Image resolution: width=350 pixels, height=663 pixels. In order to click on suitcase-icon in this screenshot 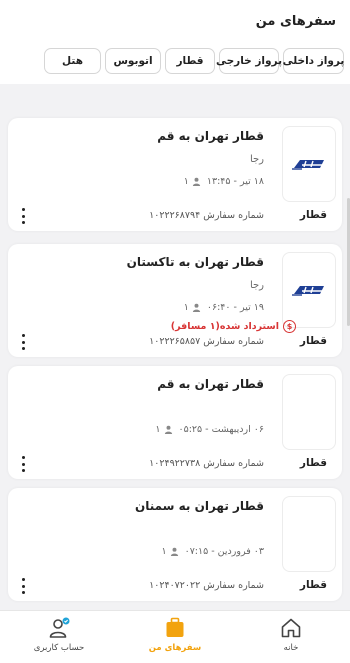, I will do `click(175, 627)`.